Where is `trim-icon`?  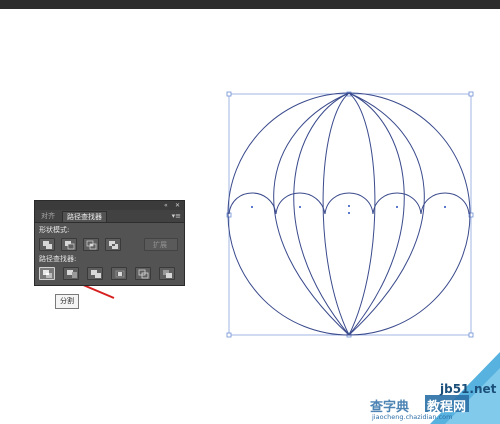
trim-icon is located at coordinates (72, 274).